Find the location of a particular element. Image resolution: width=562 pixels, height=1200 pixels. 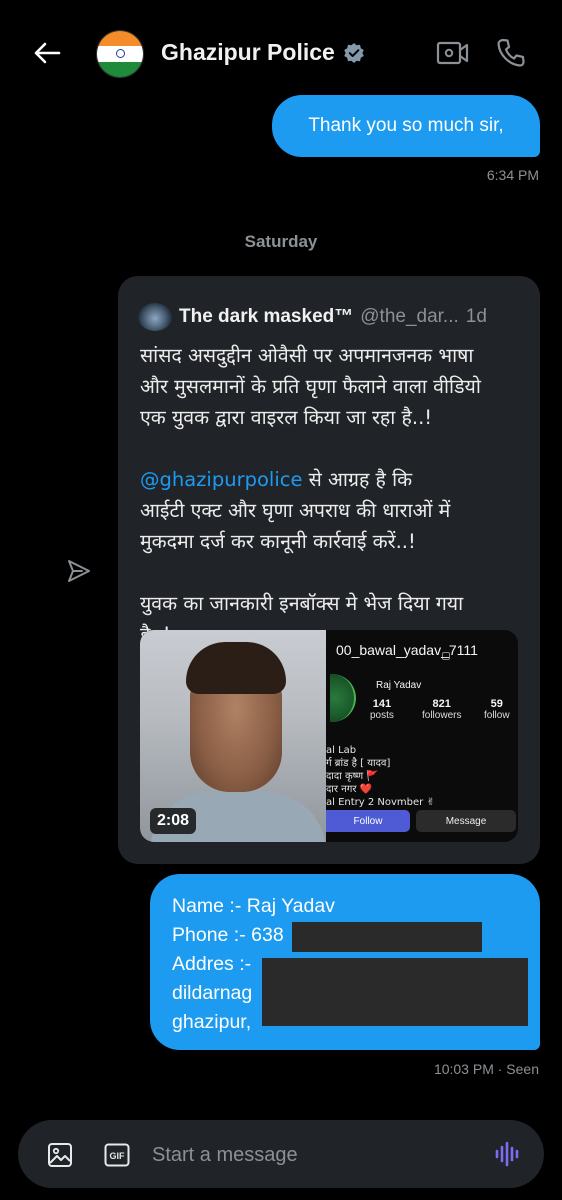

voice-call-button is located at coordinates (511, 53).